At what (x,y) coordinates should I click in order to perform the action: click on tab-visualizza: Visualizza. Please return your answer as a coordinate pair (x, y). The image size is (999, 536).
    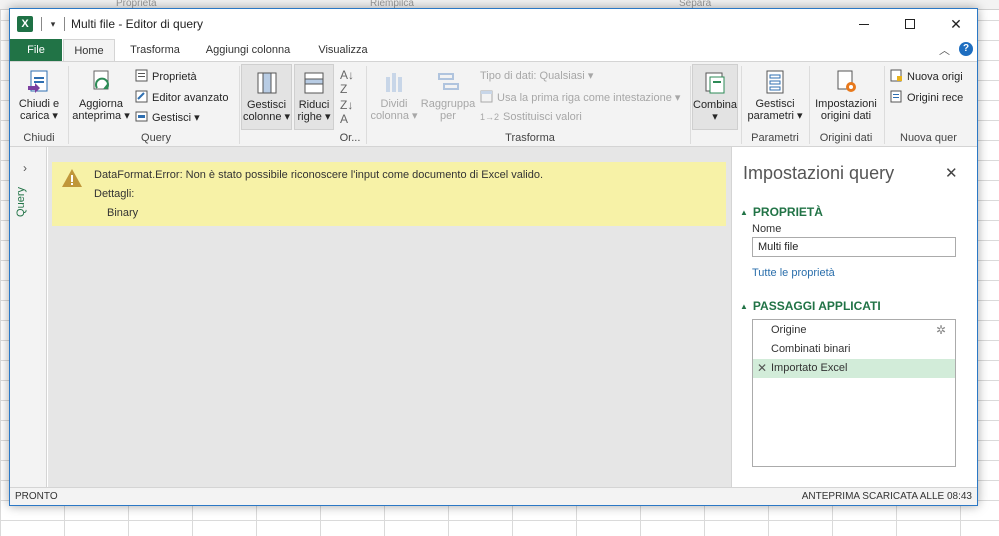
    Looking at the image, I should click on (343, 50).